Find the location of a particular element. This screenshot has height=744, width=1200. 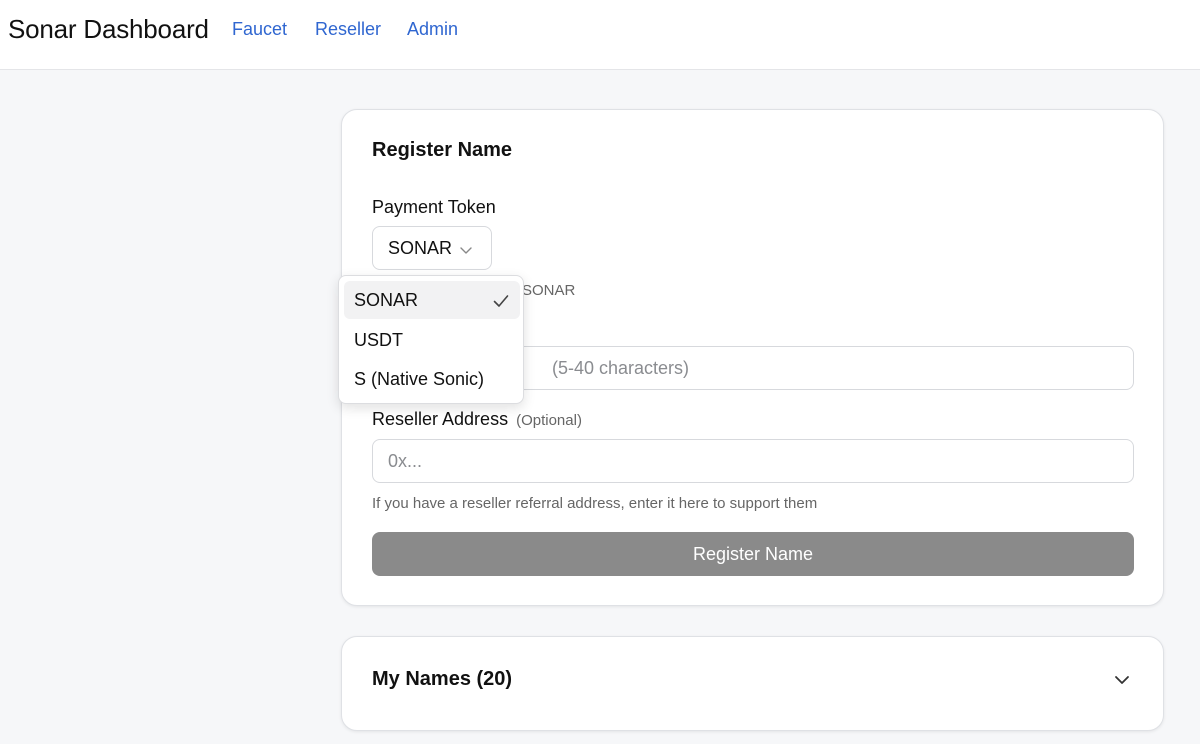

dropdown-option-label: USDT is located at coordinates (378, 340).